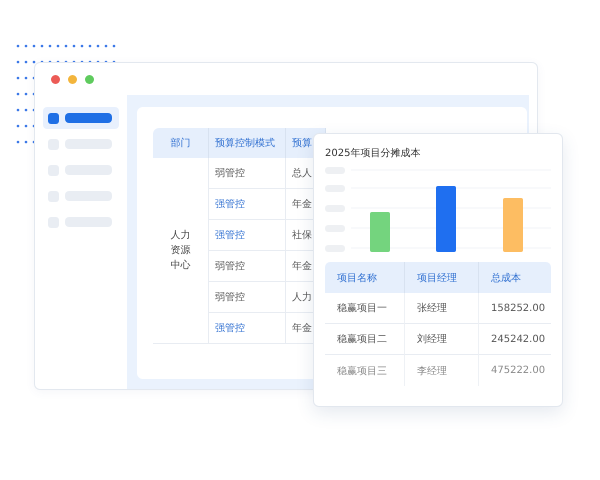 This screenshot has width=600, height=480. What do you see at coordinates (365, 370) in the screenshot?
I see `table-cell: 稳赢项目三` at bounding box center [365, 370].